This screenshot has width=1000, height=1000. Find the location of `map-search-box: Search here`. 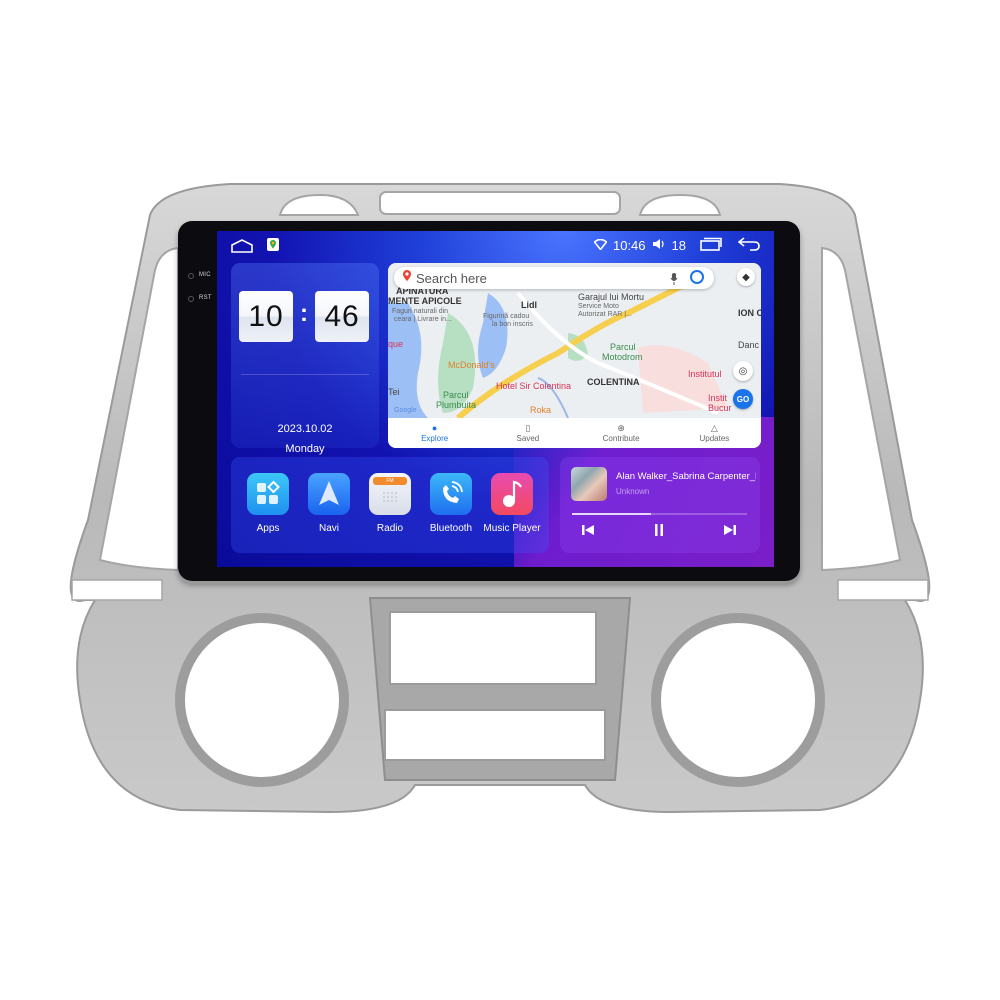

map-search-box: Search here is located at coordinates (554, 278).